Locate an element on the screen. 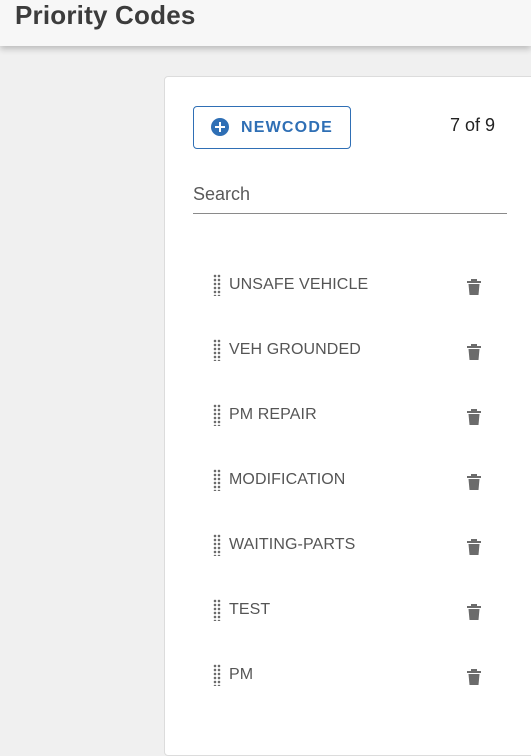 This screenshot has height=756, width=531. code-label: VEH GROUNDED is located at coordinates (295, 349).